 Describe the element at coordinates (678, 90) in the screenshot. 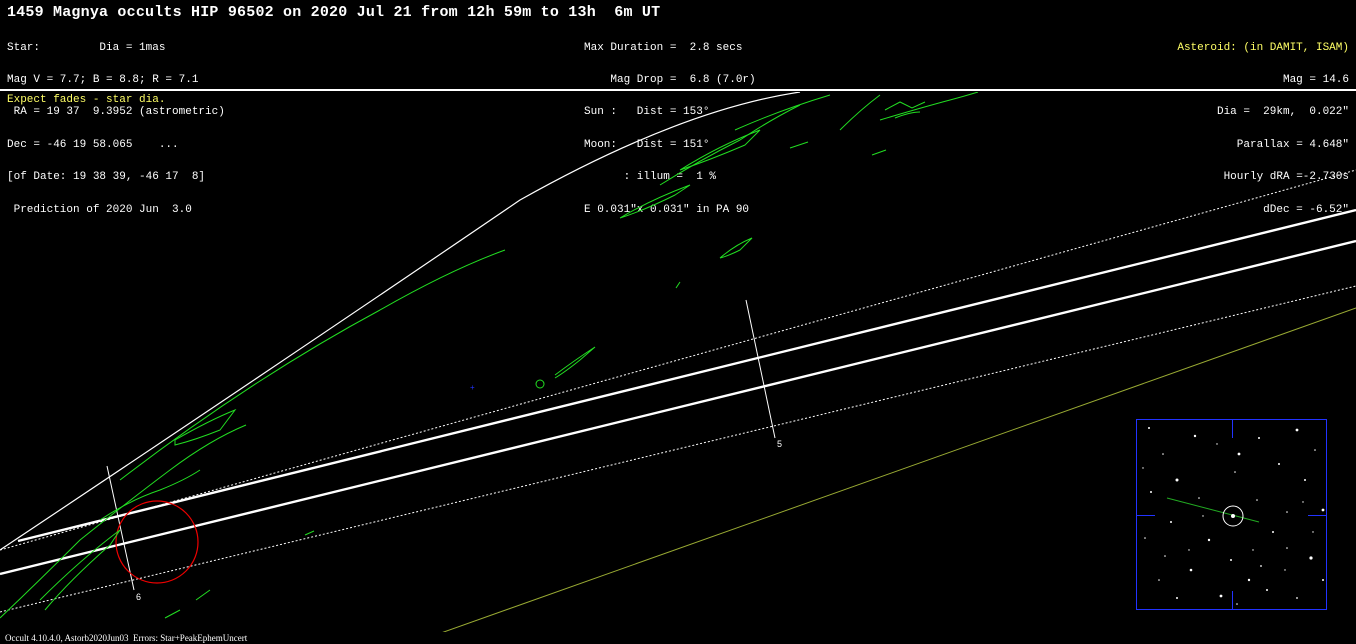

I see `header-separator` at that location.